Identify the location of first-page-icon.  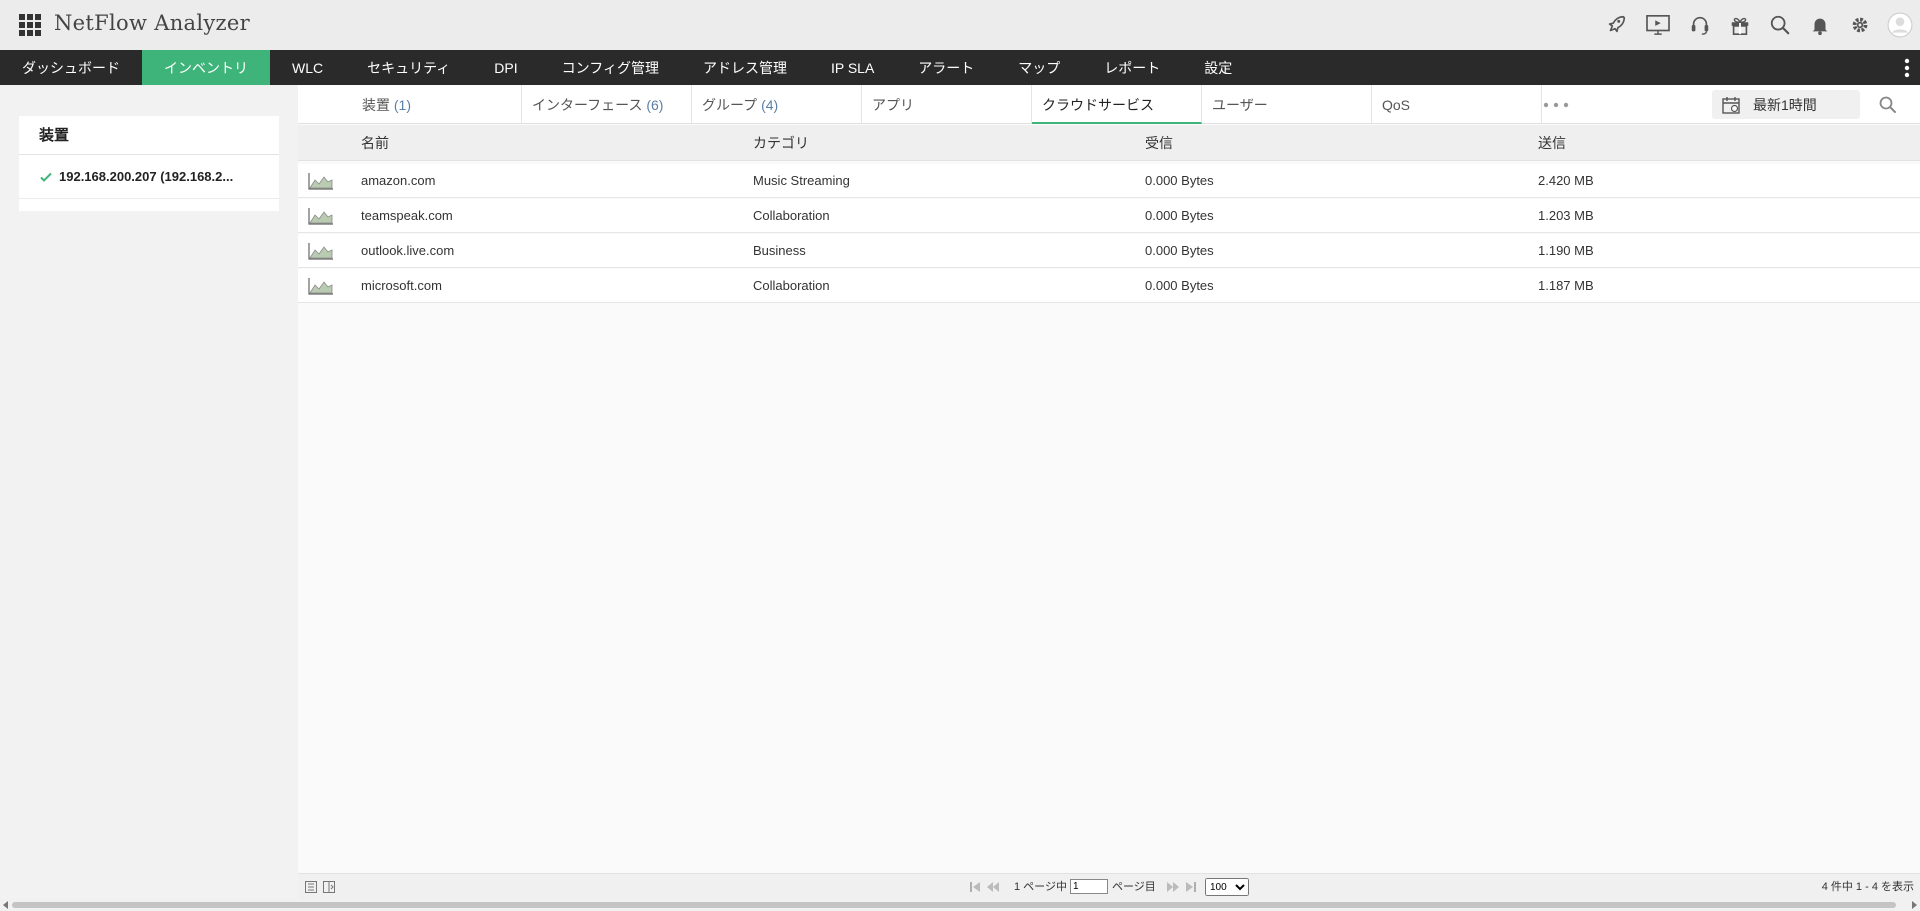
(975, 887).